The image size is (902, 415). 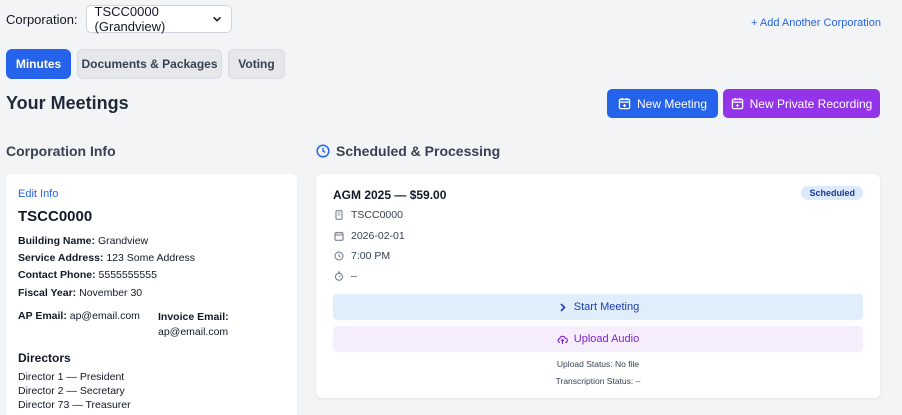 I want to click on scheduled-processing-title: Scheduled & Processing, so click(x=408, y=151).